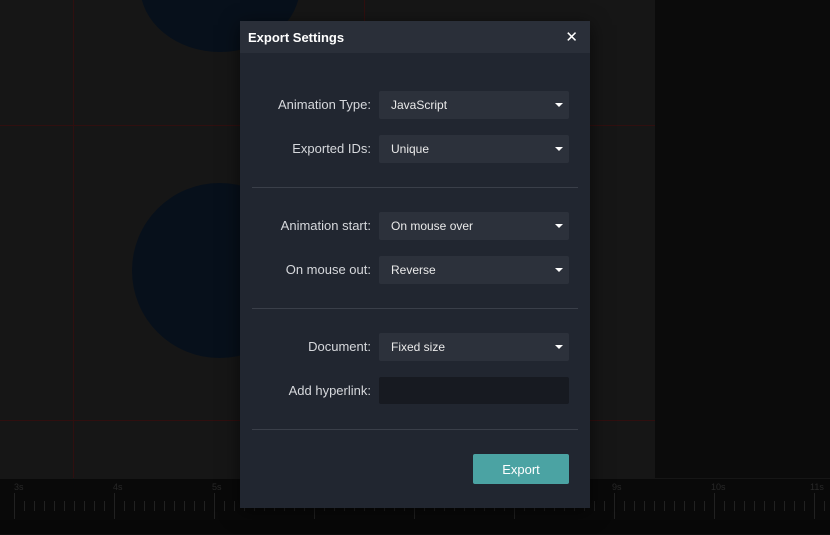 The height and width of the screenshot is (535, 830). What do you see at coordinates (474, 347) in the screenshot?
I see `document-select: Fixed size` at bounding box center [474, 347].